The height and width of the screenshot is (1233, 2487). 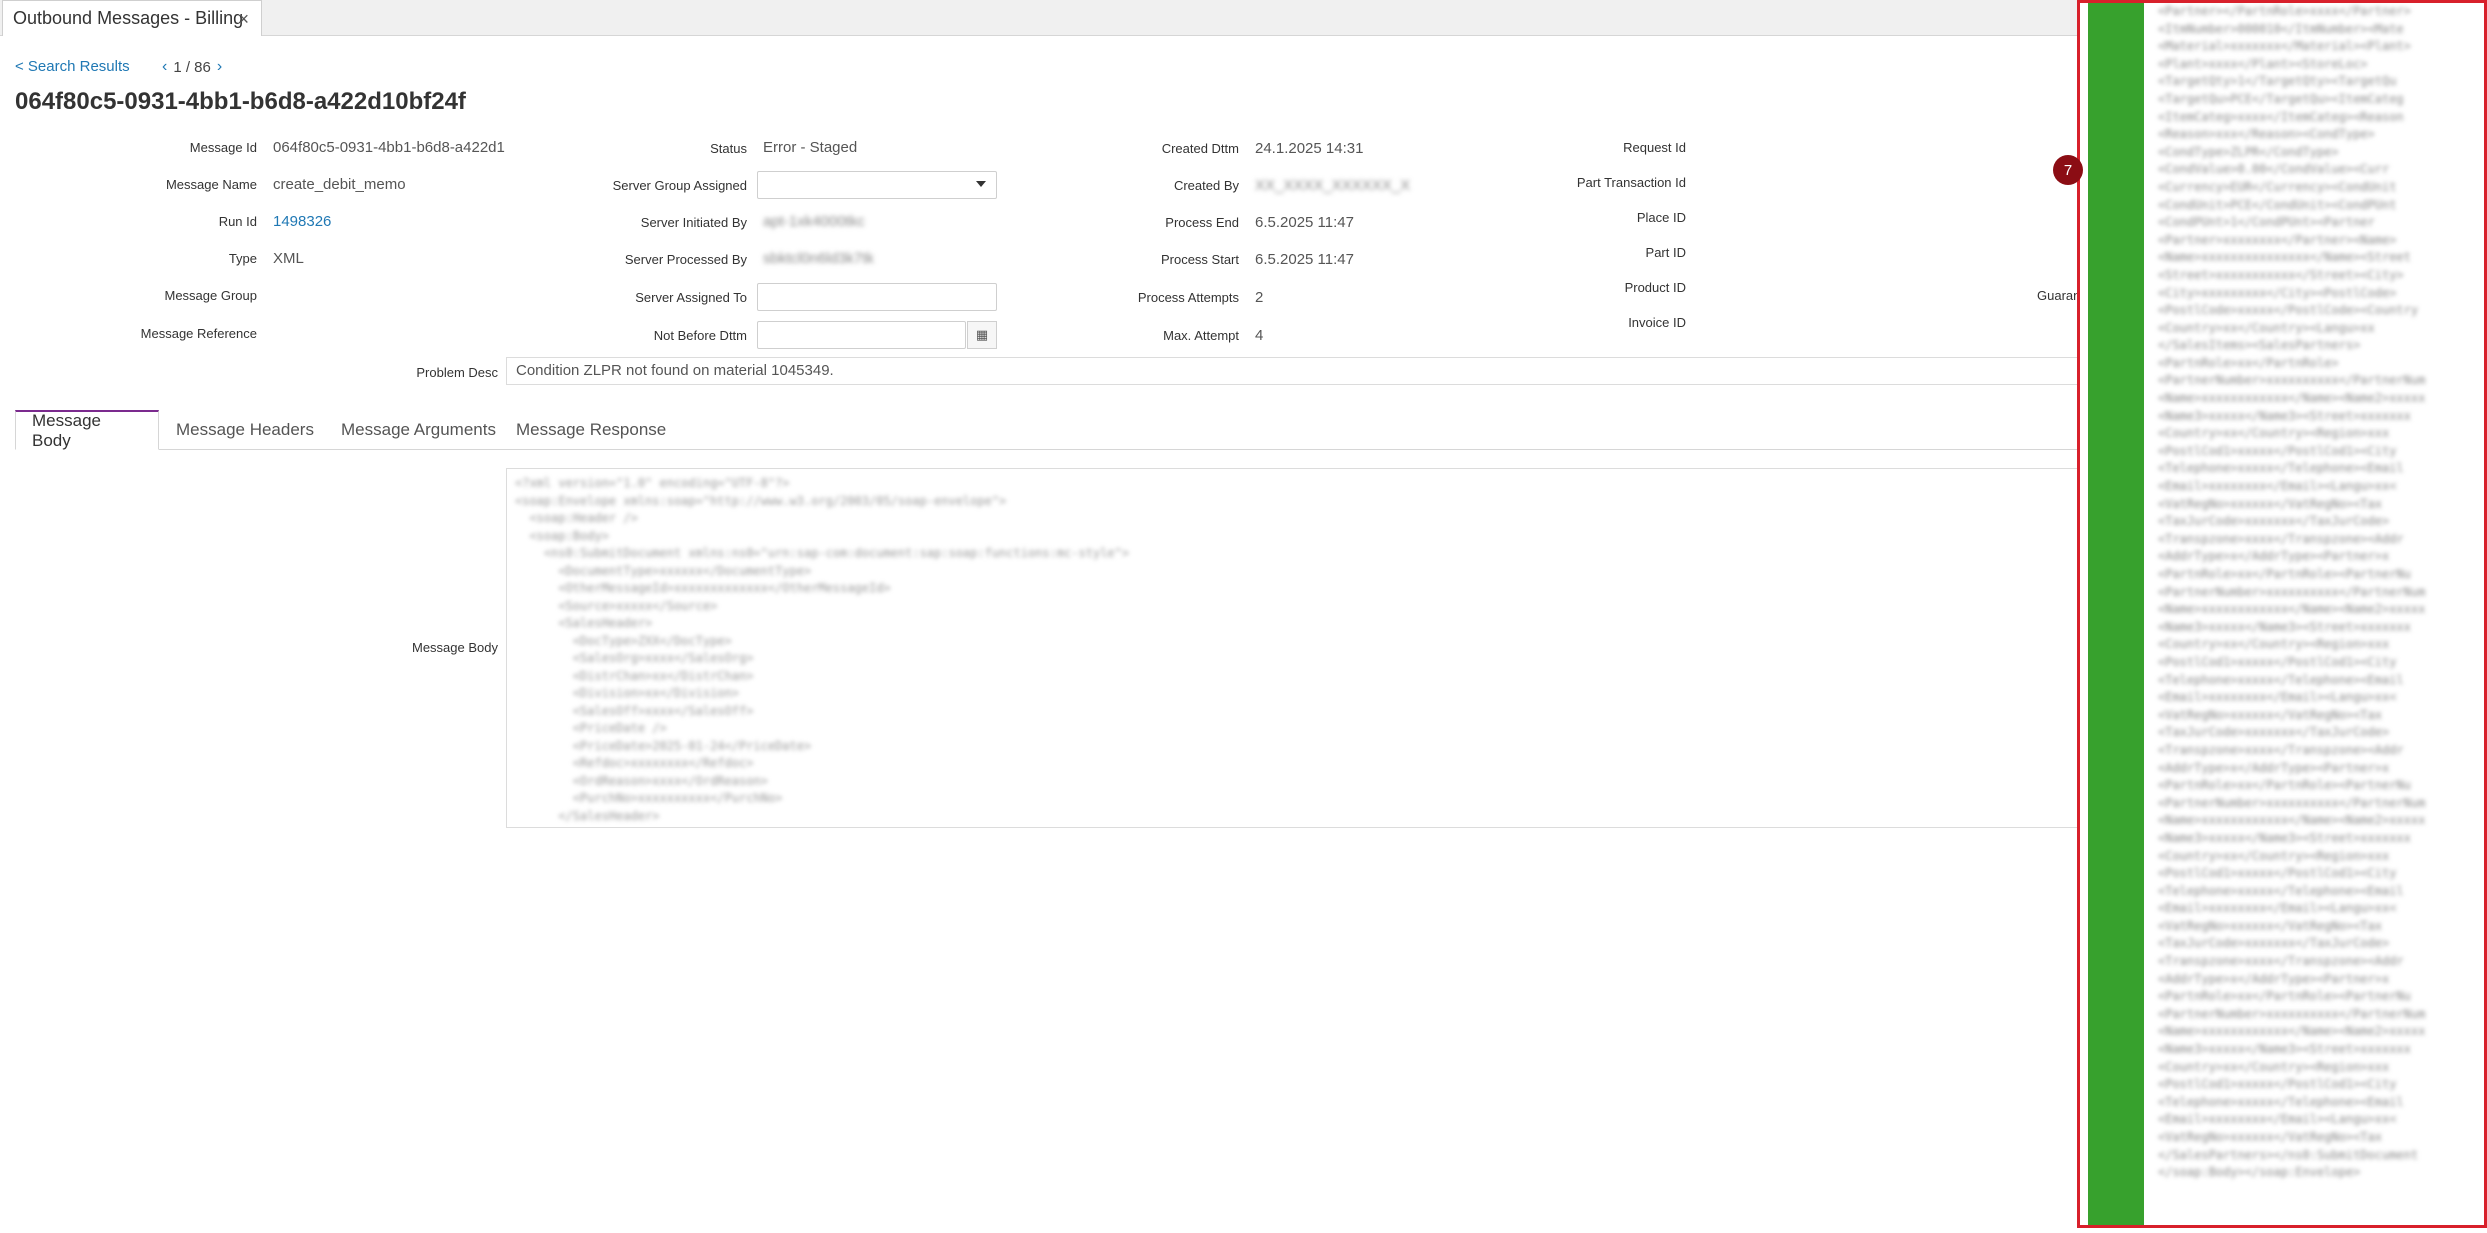 What do you see at coordinates (818, 258) in the screenshot?
I see `server-processed-value: sbktcl0n6ld3k7tk` at bounding box center [818, 258].